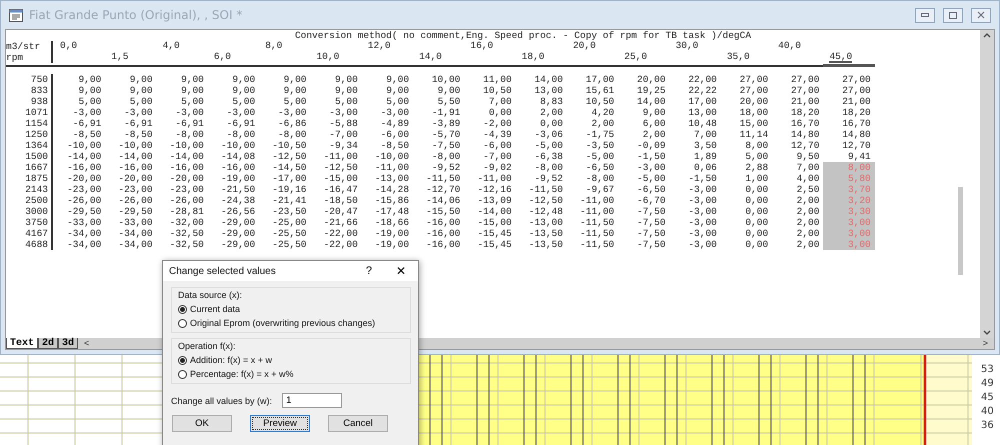 The image size is (1000, 445). I want to click on table-cell: -29,50, so click(131, 211).